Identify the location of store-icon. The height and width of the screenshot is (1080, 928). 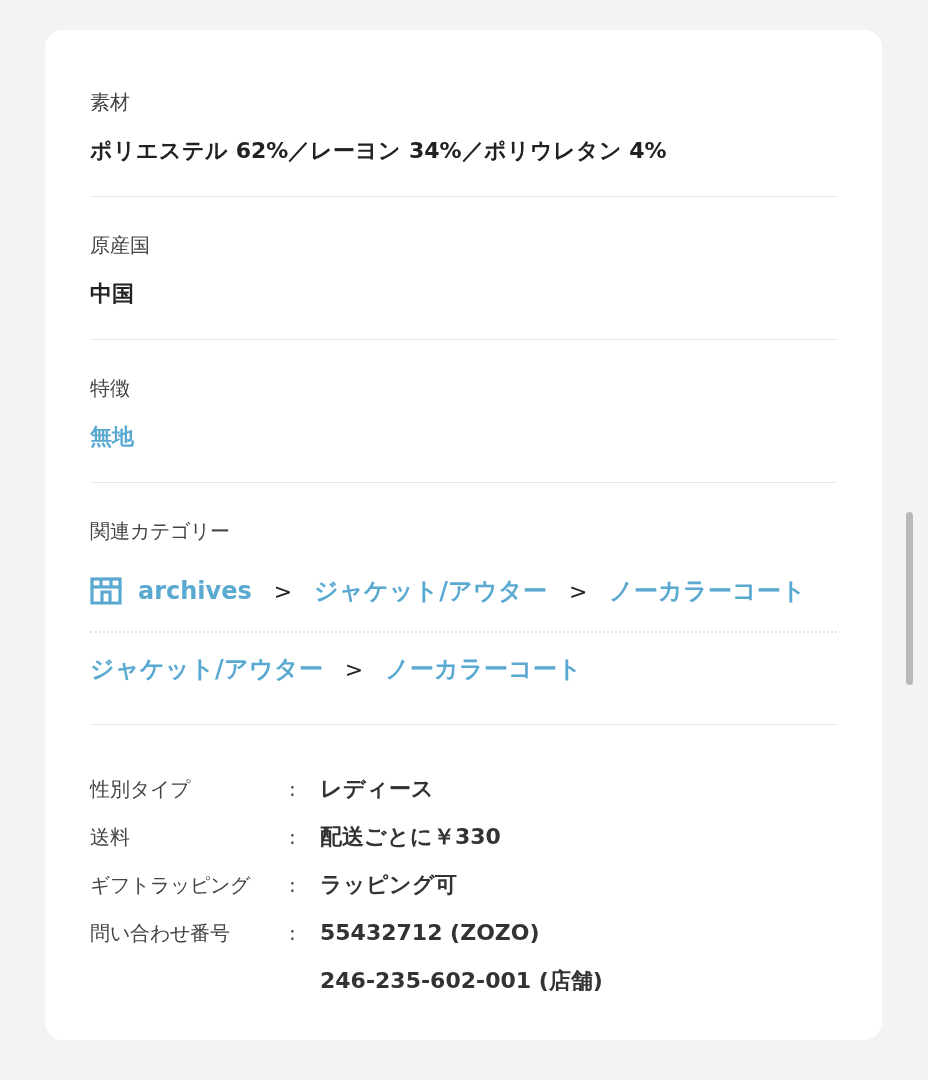
(106, 591).